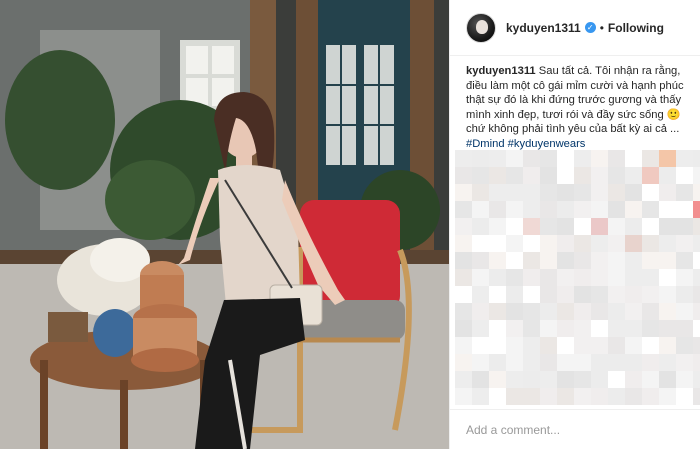 The width and height of the screenshot is (700, 449). I want to click on following-button: Following, so click(636, 28).